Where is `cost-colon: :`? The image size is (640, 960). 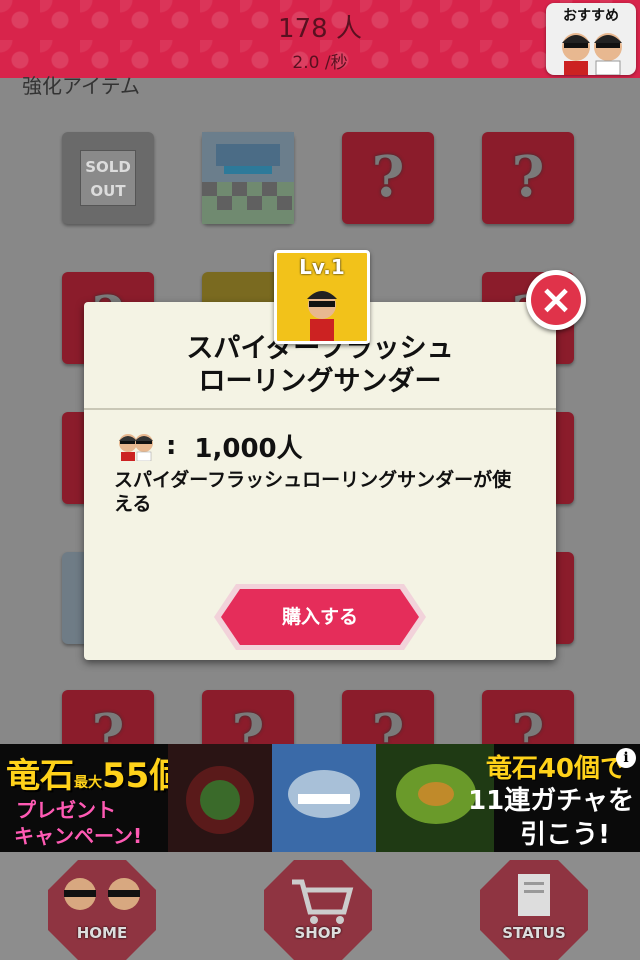
cost-colon: : is located at coordinates (171, 446).